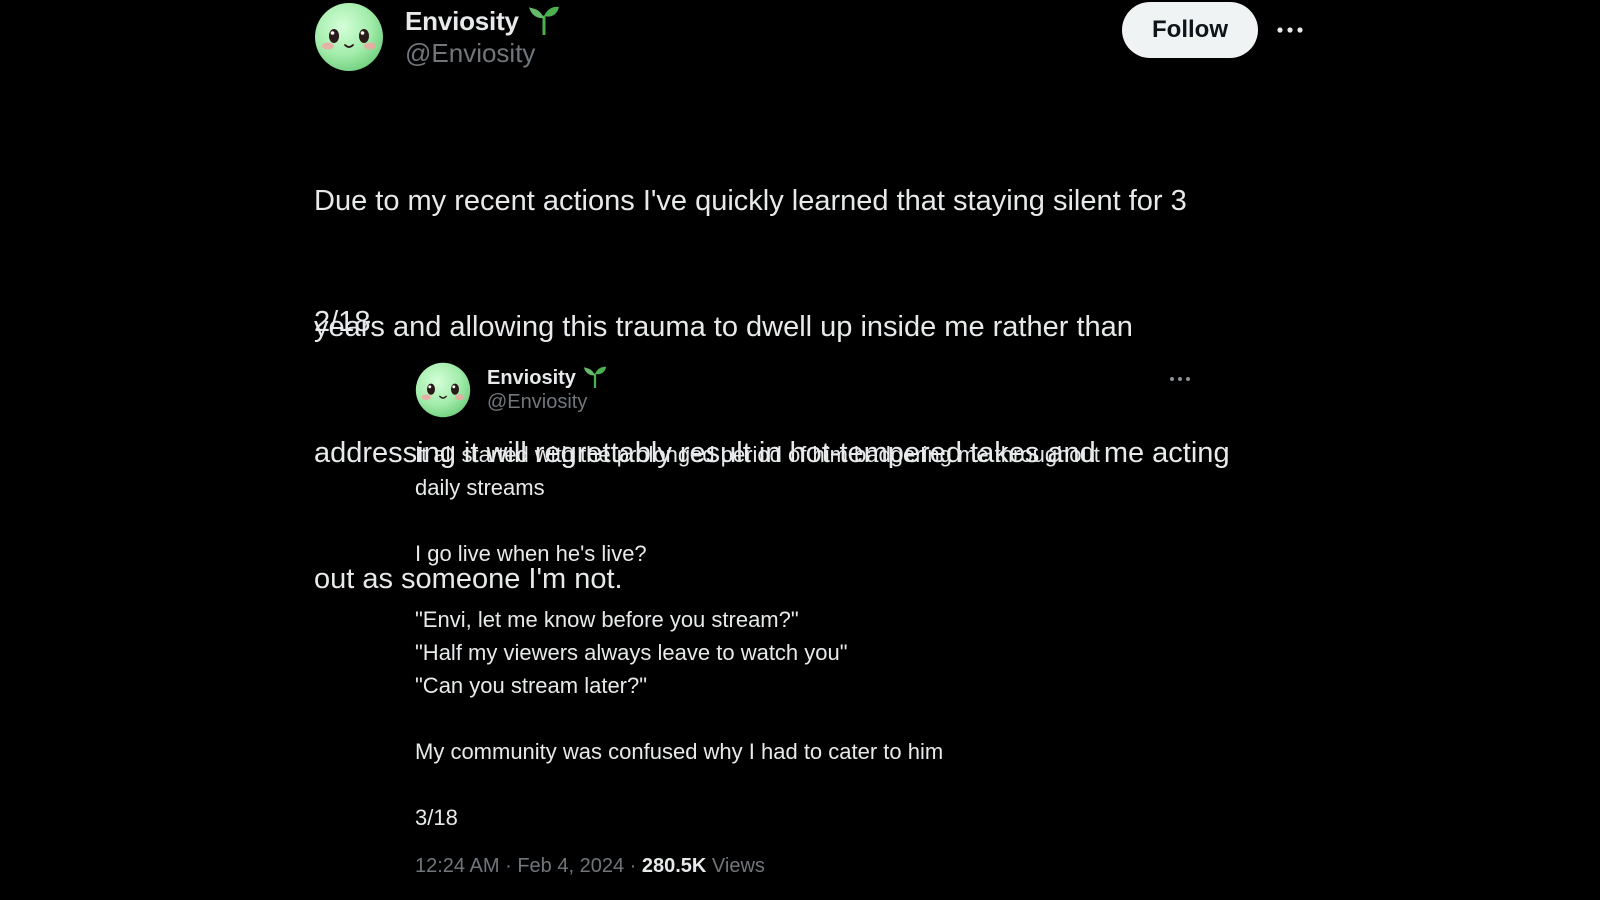  I want to click on post-date: Feb 4, 2024, so click(570, 866).